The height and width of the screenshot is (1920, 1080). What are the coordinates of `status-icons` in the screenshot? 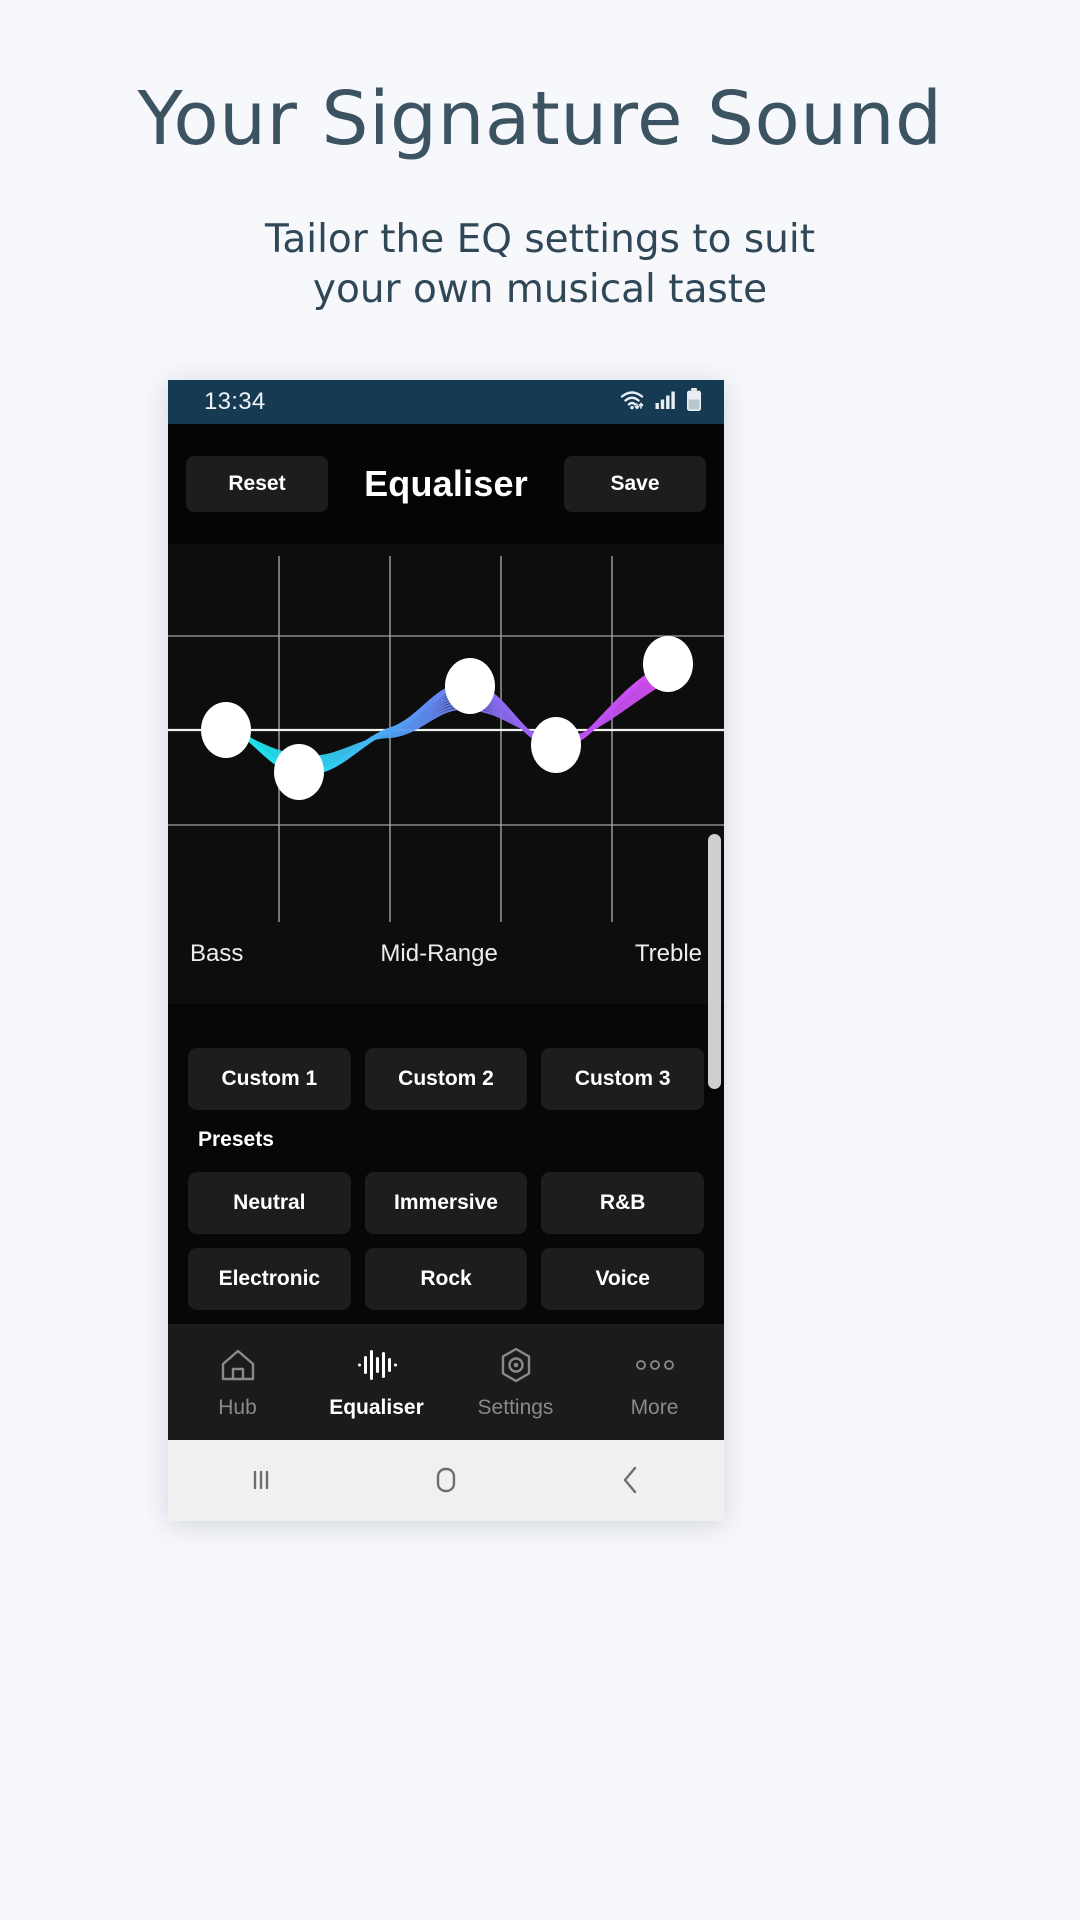 It's located at (661, 402).